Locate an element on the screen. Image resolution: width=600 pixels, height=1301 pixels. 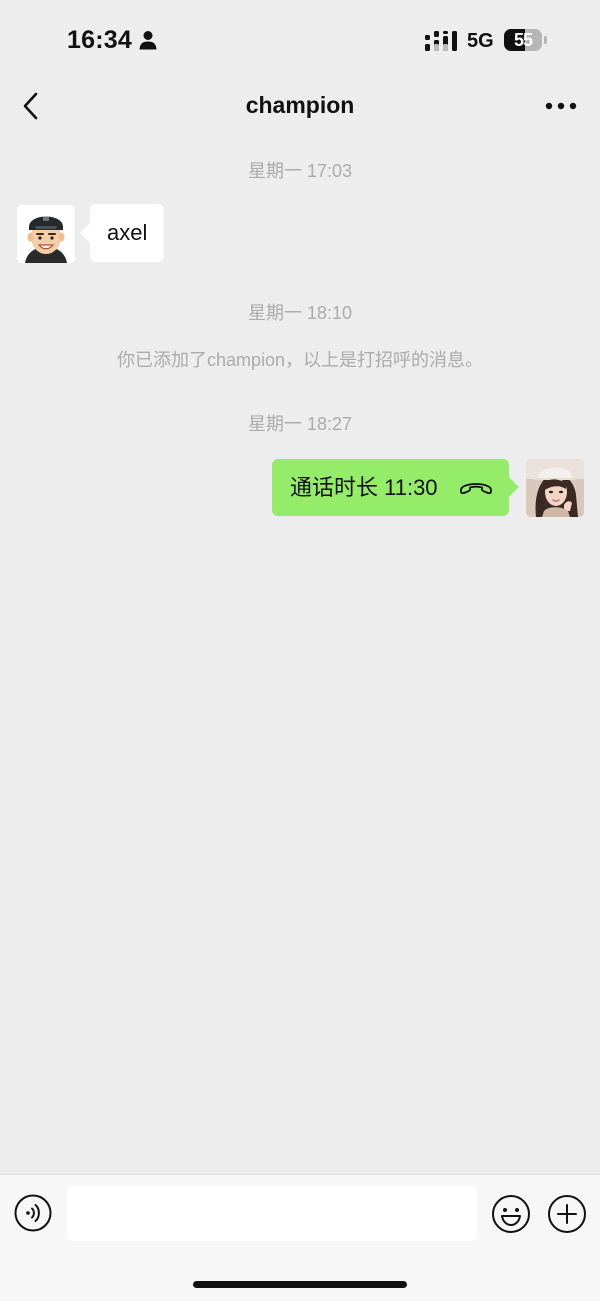
home-indicator is located at coordinates (300, 1284).